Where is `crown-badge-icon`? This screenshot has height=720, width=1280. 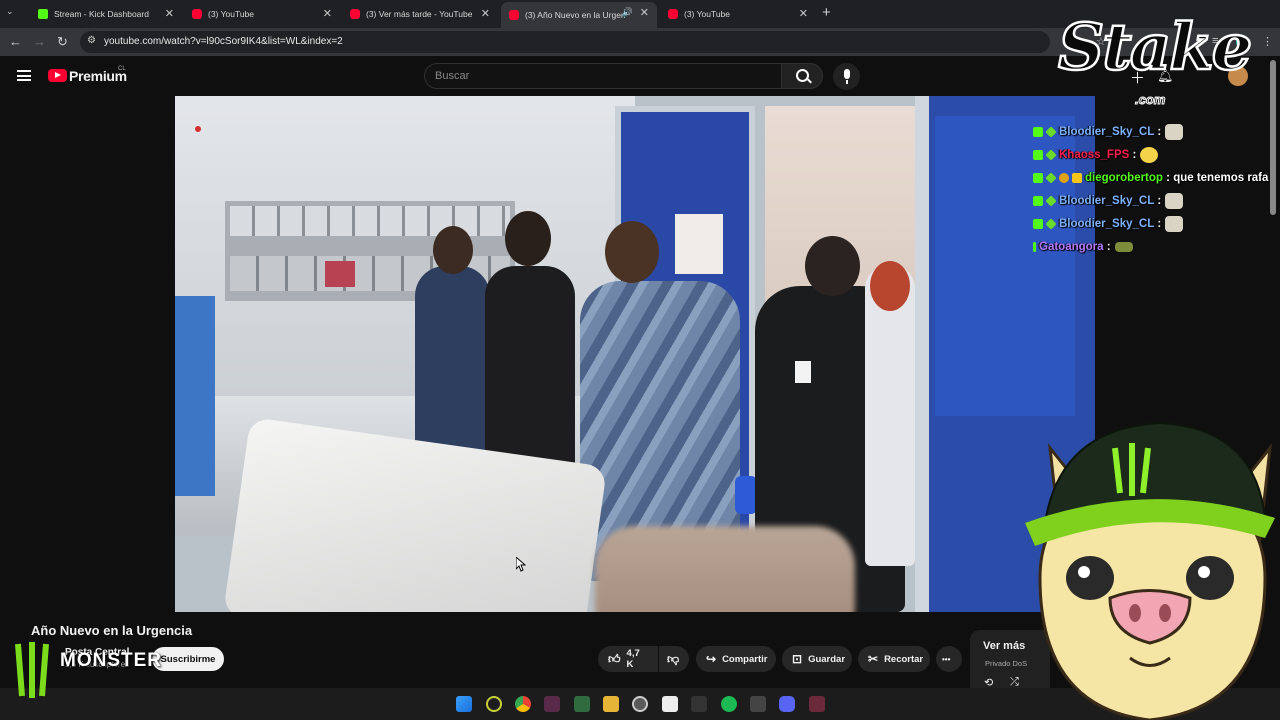
crown-badge-icon is located at coordinates (1077, 178).